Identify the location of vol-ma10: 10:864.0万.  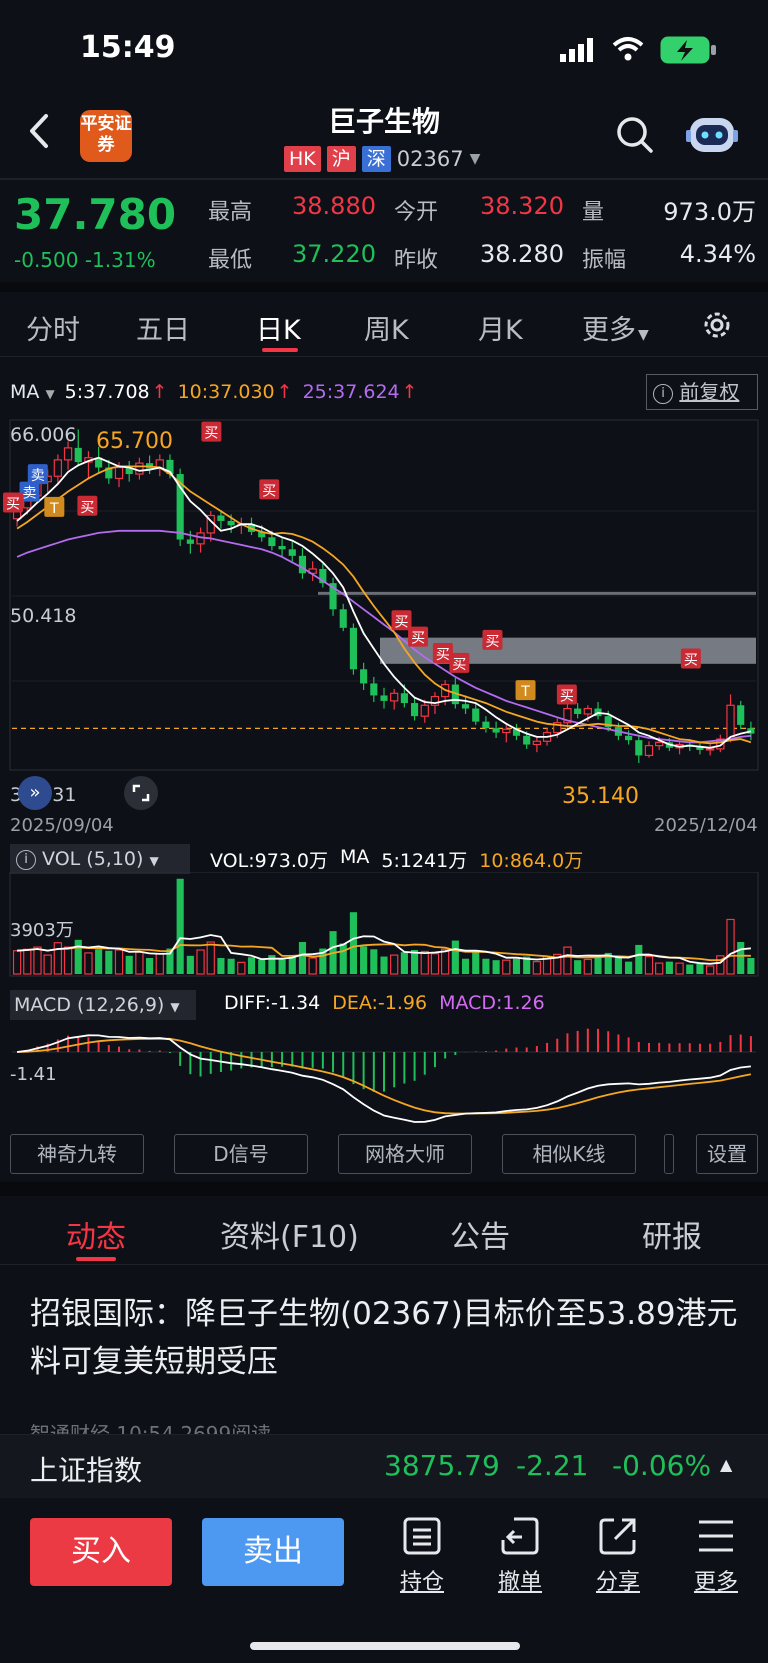
(531, 861).